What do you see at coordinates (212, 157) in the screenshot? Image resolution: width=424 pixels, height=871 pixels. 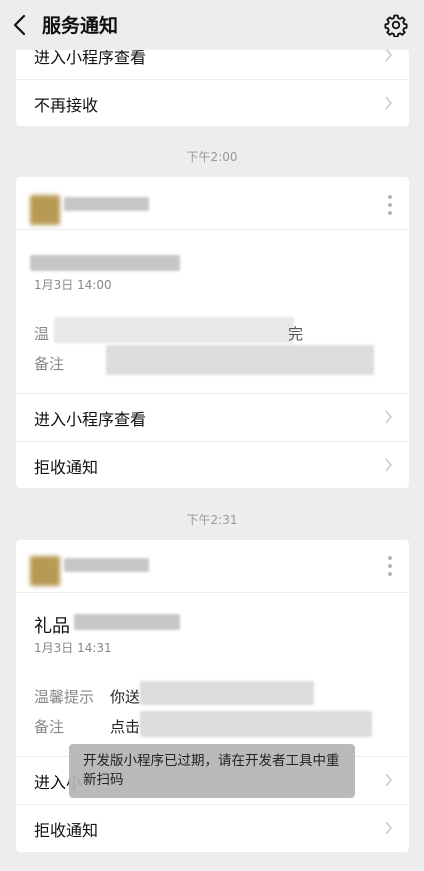 I see `message-timestamp: 下午2:00` at bounding box center [212, 157].